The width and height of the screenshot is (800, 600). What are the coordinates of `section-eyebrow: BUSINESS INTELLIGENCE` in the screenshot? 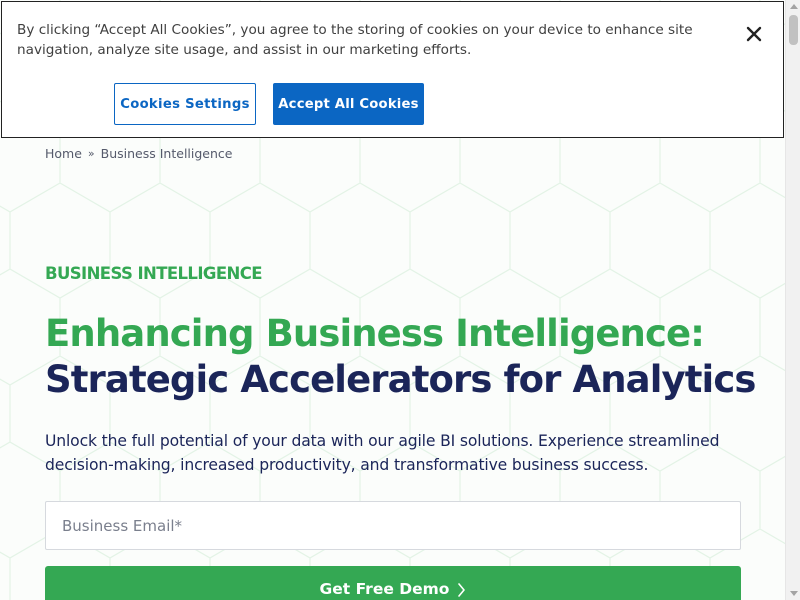 It's located at (154, 273).